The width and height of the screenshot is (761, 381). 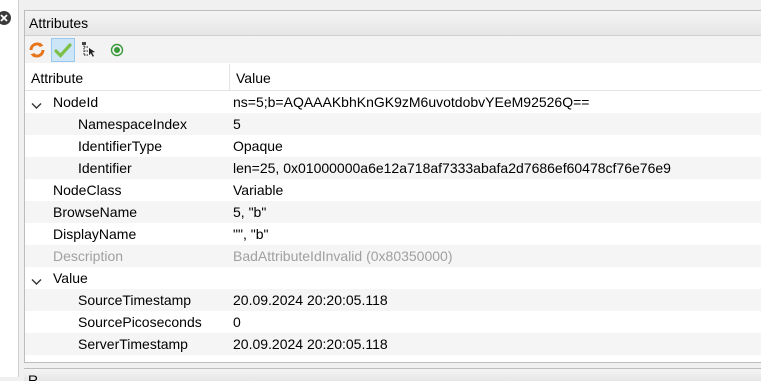 What do you see at coordinates (393, 146) in the screenshot?
I see `attribute-row: IdentifierType Opaque` at bounding box center [393, 146].